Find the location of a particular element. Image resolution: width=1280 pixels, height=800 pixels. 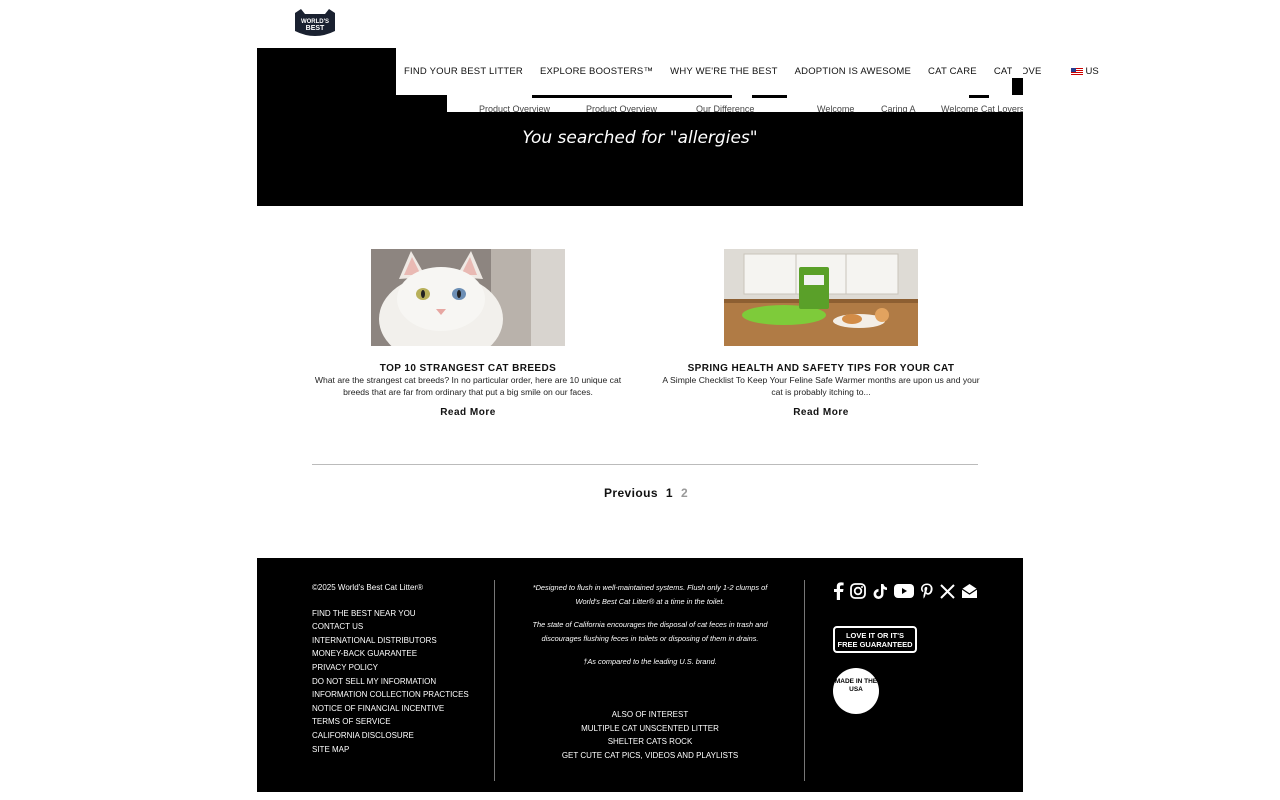

footer-link-privacy: Privacy Policy is located at coordinates (397, 668).